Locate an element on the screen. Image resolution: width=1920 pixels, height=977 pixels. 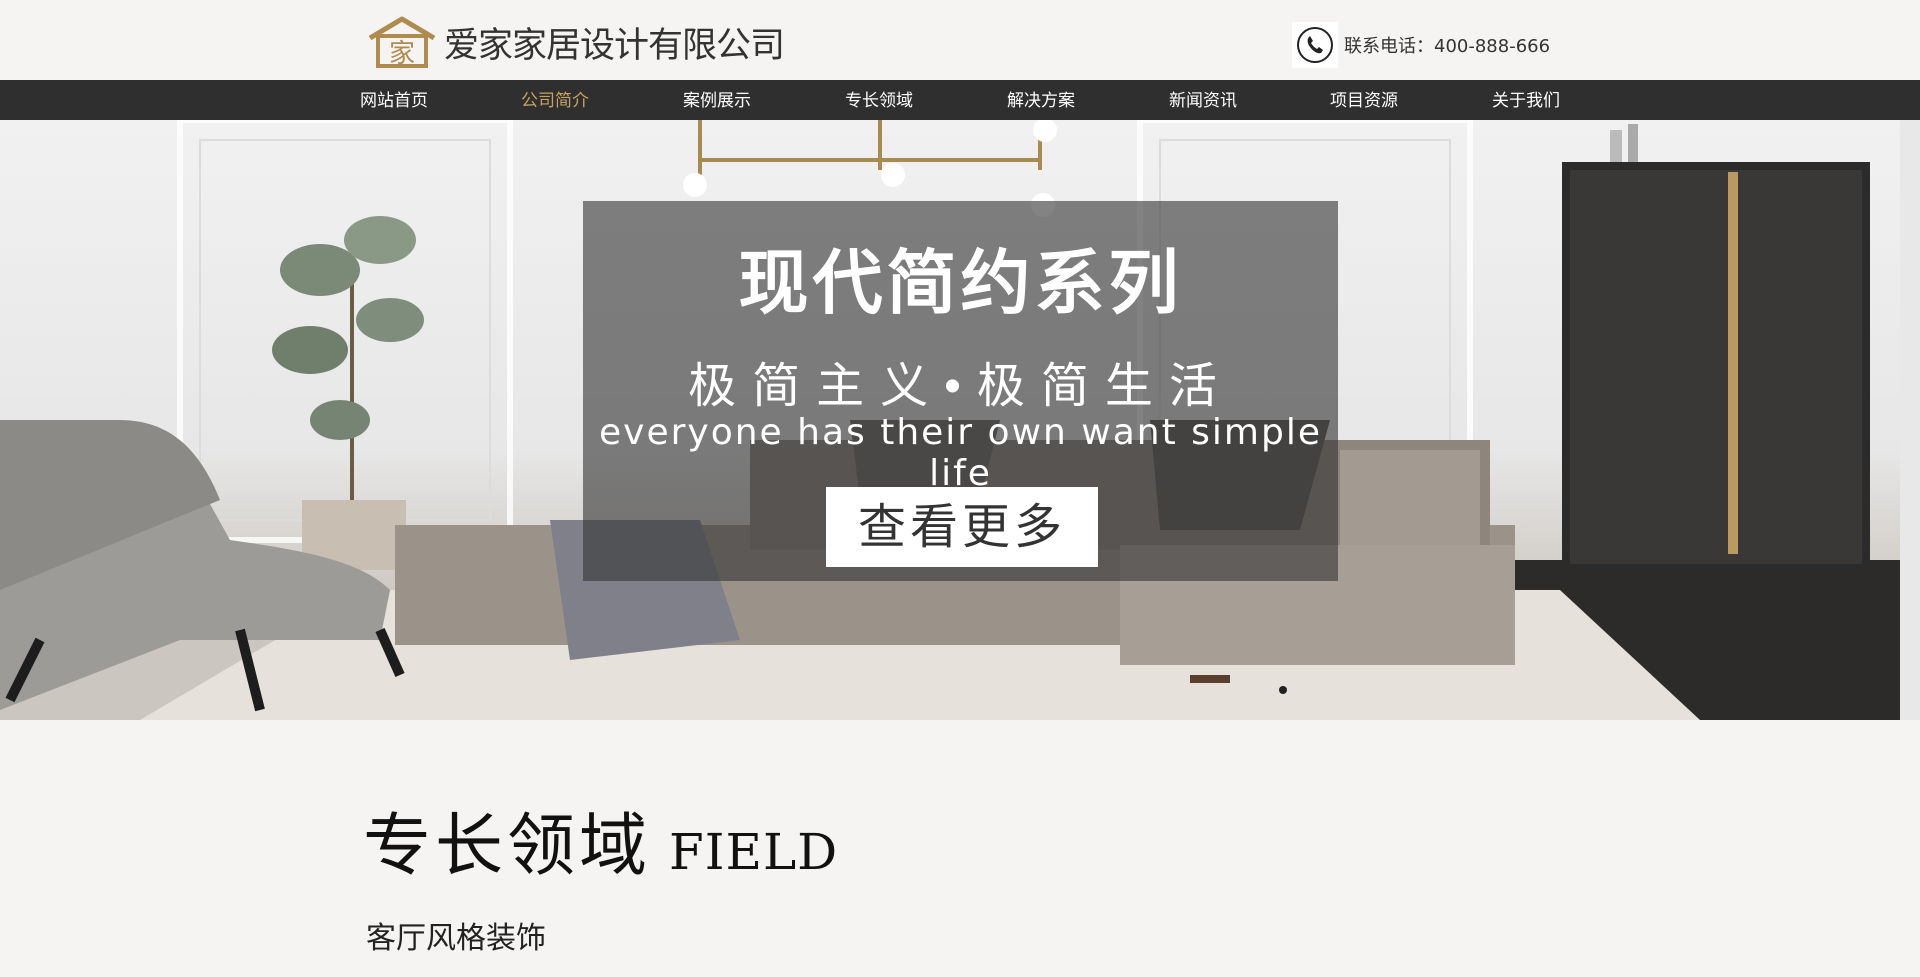
section-title-en: FIELD is located at coordinates (754, 852).